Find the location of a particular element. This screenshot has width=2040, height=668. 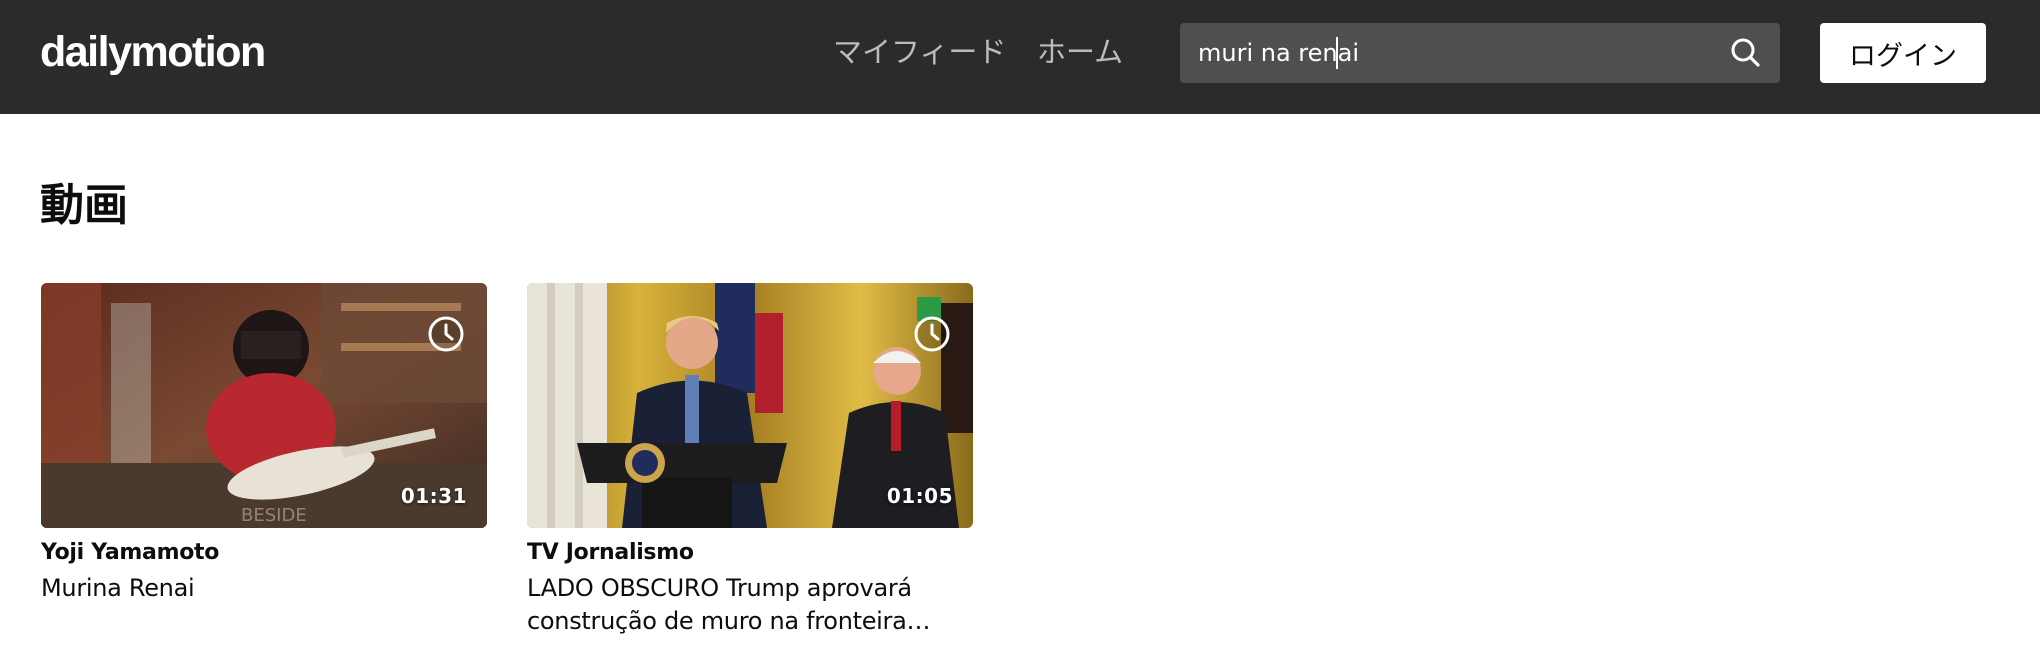

video-thumbnail: 01:05 is located at coordinates (750, 405).